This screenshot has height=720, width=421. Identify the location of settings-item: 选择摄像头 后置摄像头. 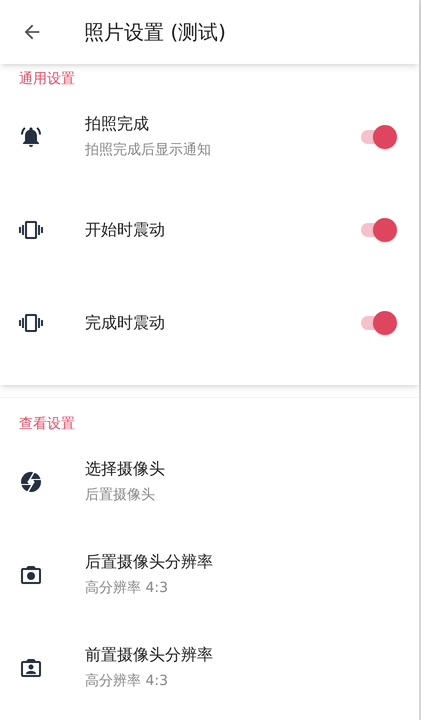
(209, 481).